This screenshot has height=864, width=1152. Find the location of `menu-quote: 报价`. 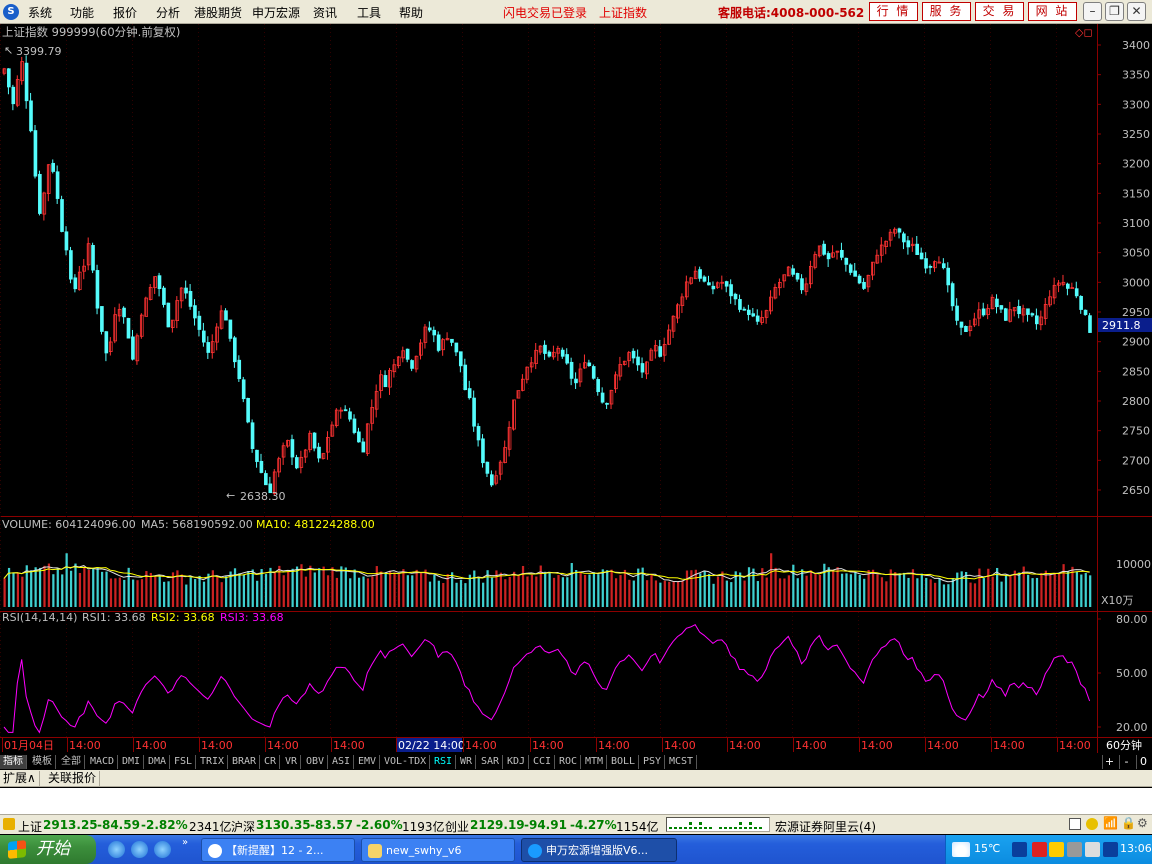

menu-quote: 报价 is located at coordinates (125, 12).